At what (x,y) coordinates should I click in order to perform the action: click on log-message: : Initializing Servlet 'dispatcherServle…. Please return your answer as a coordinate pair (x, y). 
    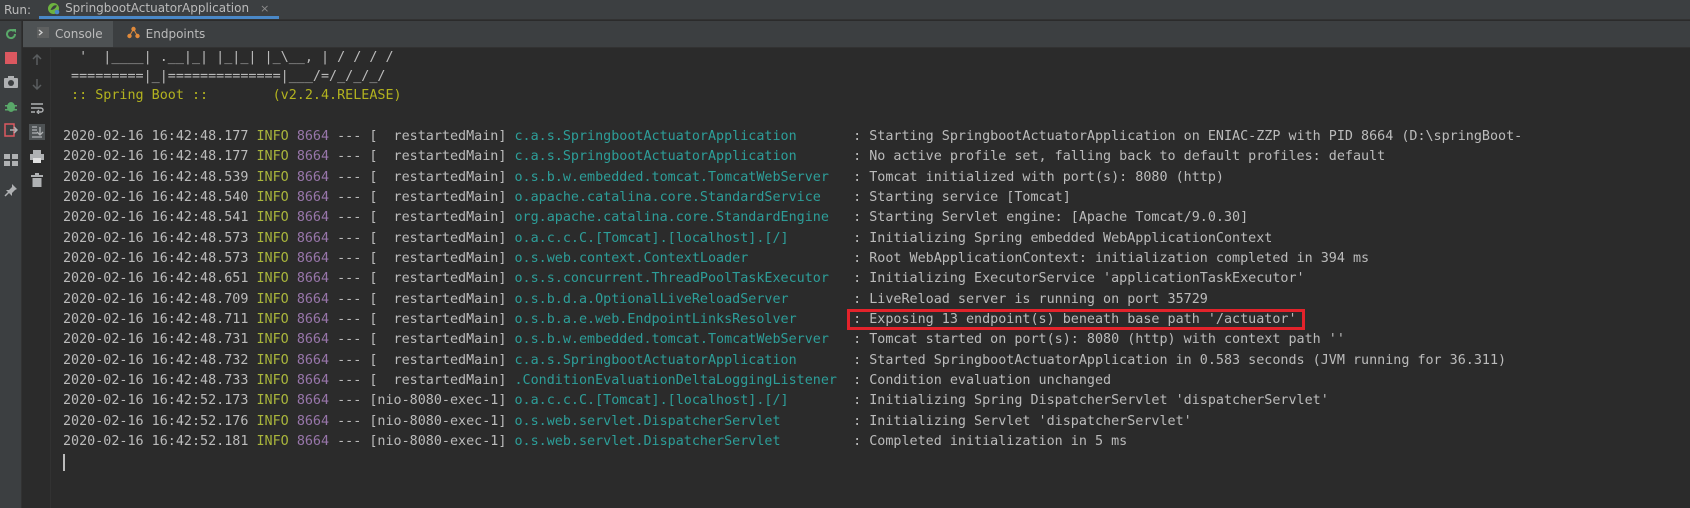
    Looking at the image, I should click on (1022, 421).